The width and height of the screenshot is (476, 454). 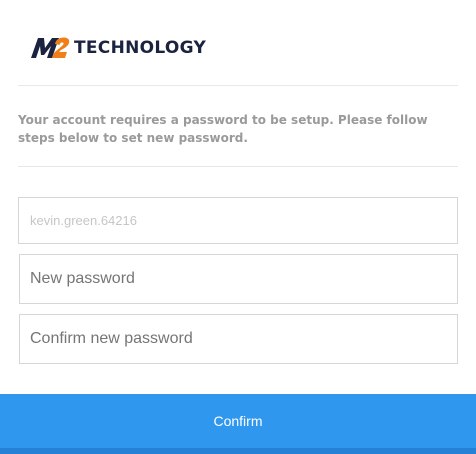 I want to click on new-password-input, so click(x=238, y=279).